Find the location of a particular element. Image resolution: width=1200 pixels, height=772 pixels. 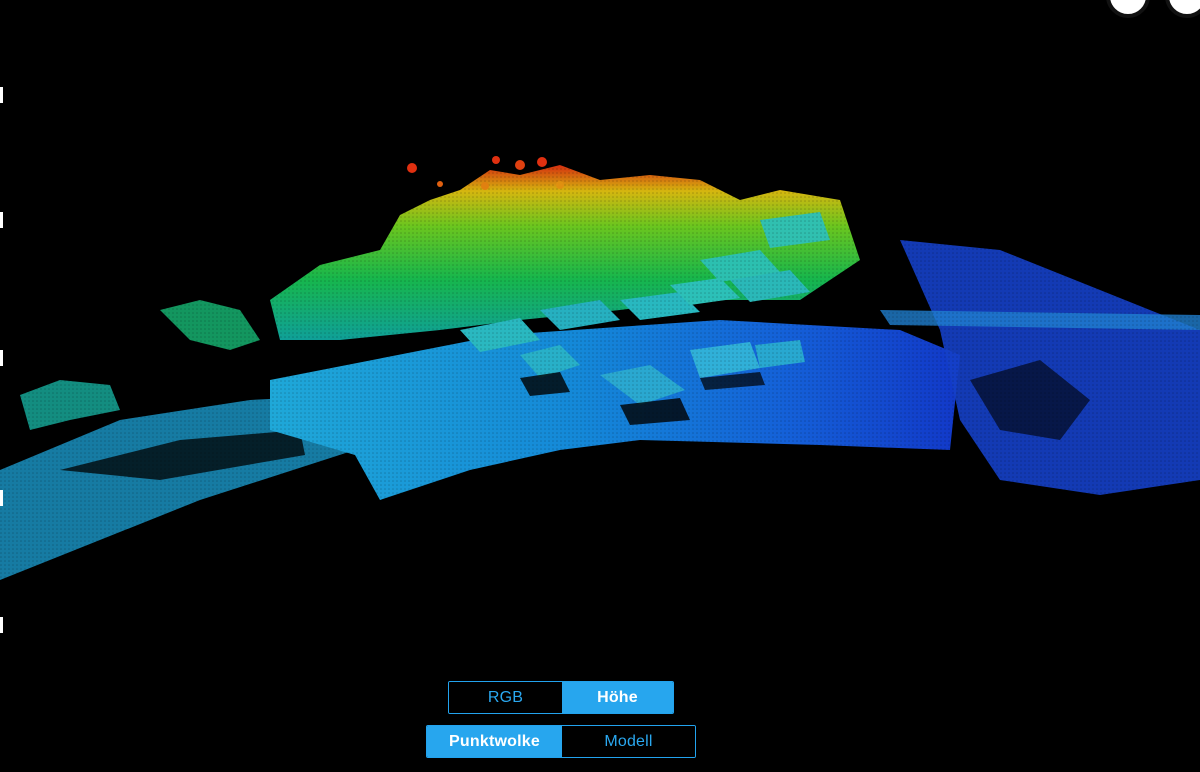

model-button: Modell is located at coordinates (628, 741).